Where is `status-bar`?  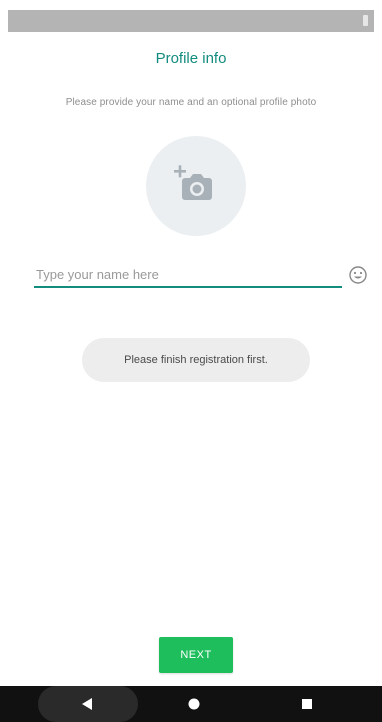 status-bar is located at coordinates (191, 21).